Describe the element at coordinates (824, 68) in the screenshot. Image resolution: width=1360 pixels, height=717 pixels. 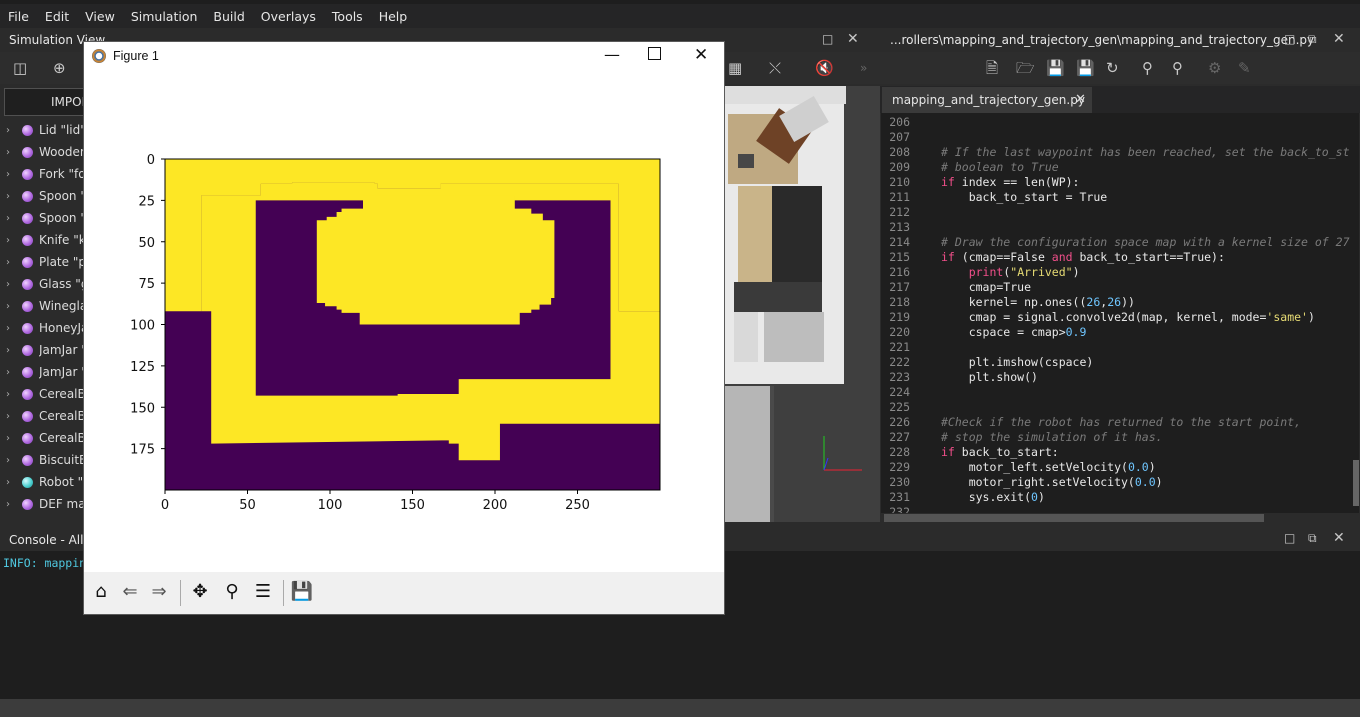
I see `mute-icon: 🔇` at that location.